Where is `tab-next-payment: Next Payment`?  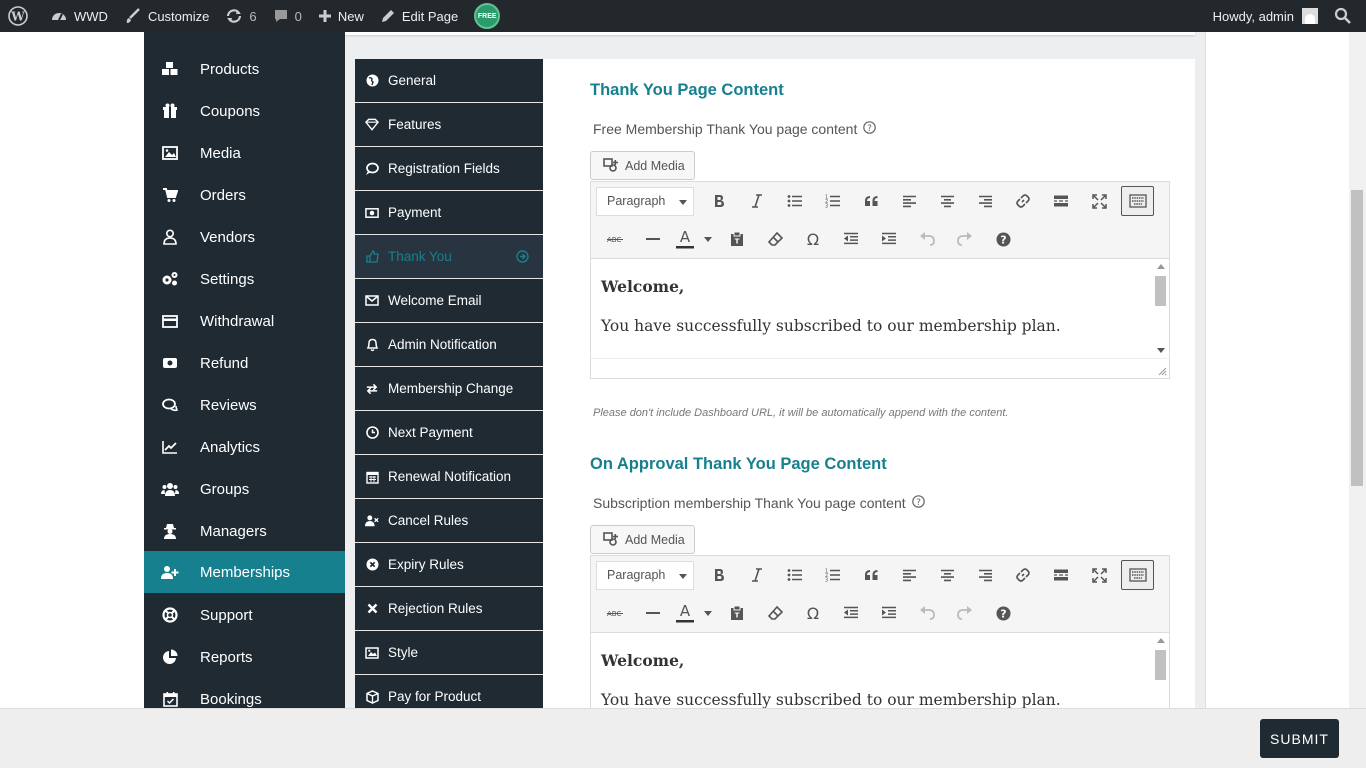
tab-next-payment: Next Payment is located at coordinates (449, 433).